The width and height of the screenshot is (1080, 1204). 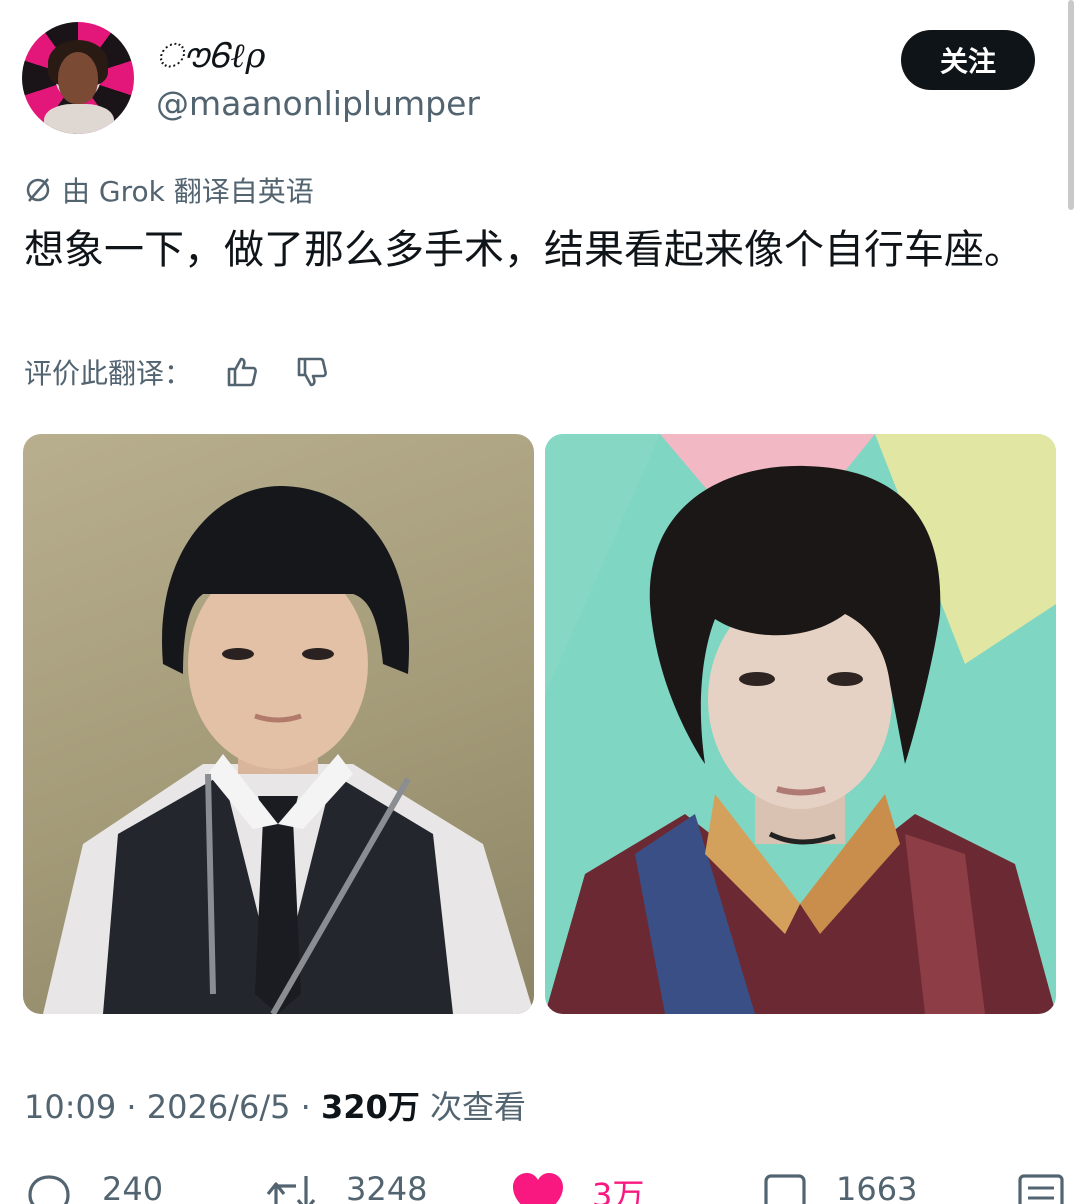 What do you see at coordinates (312, 372) in the screenshot?
I see `thumbs-down-icon` at bounding box center [312, 372].